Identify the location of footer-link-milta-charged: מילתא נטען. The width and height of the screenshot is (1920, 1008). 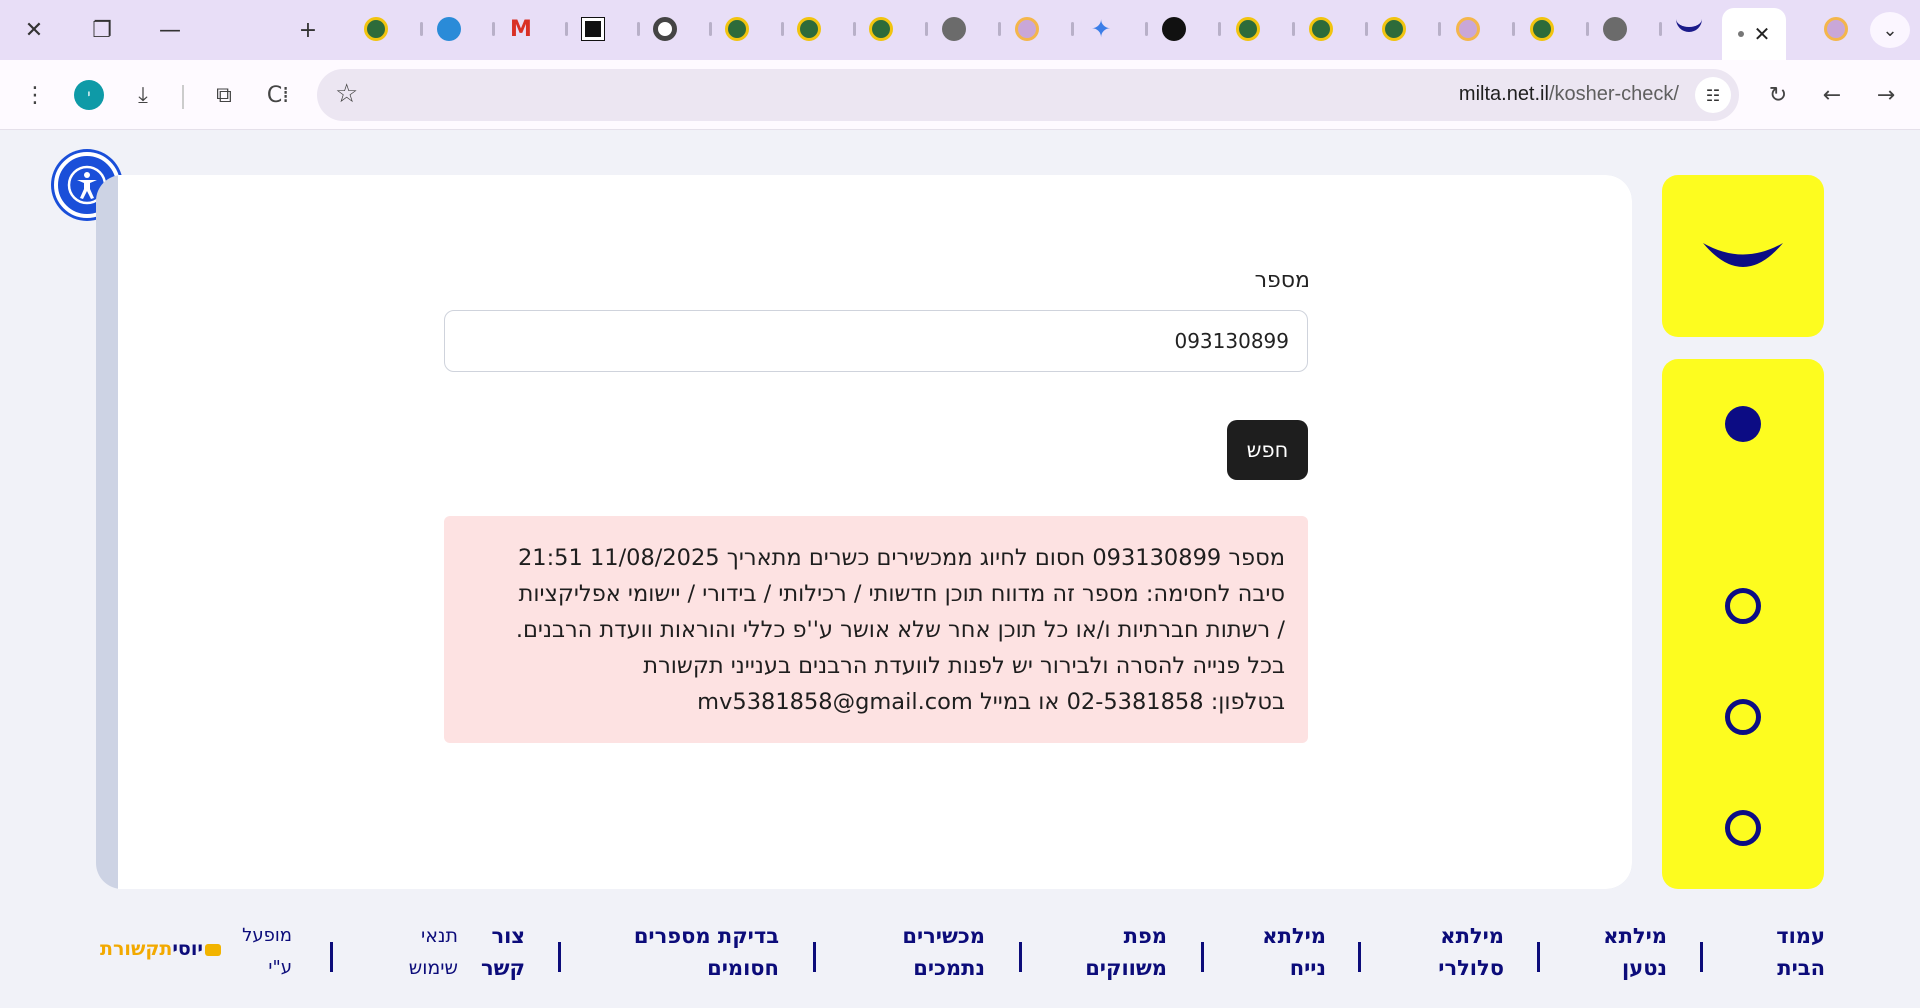
(1635, 952).